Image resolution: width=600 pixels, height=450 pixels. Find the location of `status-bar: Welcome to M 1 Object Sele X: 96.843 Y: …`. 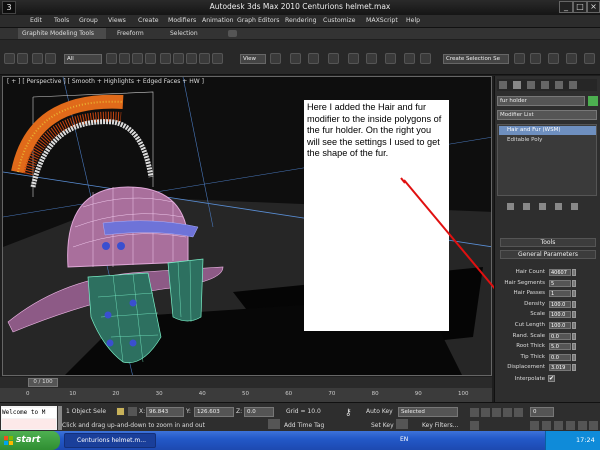

status-bar: Welcome to M 1 Object Sele X: 96.843 Y: … is located at coordinates (300, 416).